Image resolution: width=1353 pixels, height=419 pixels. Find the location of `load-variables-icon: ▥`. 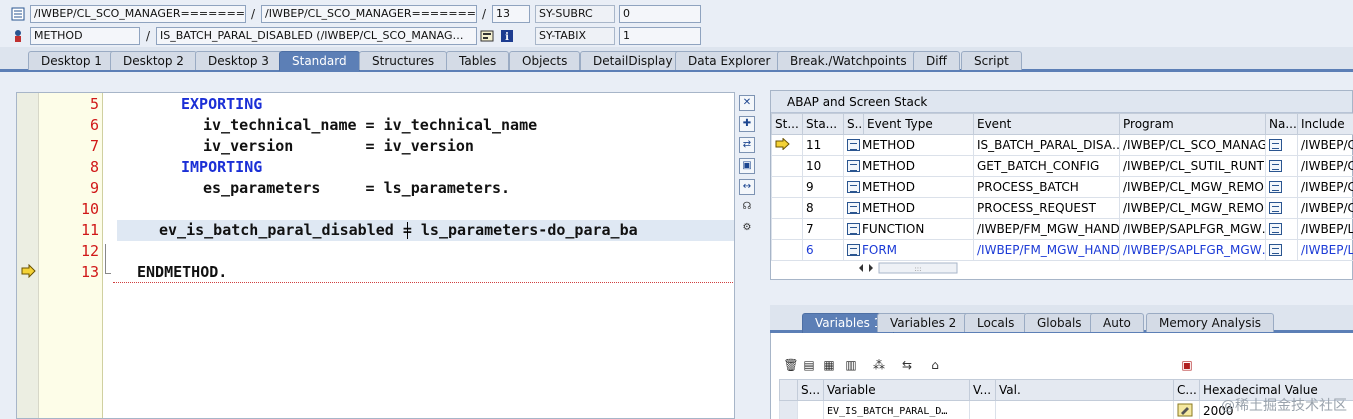

load-variables-icon: ▥ is located at coordinates (851, 365).